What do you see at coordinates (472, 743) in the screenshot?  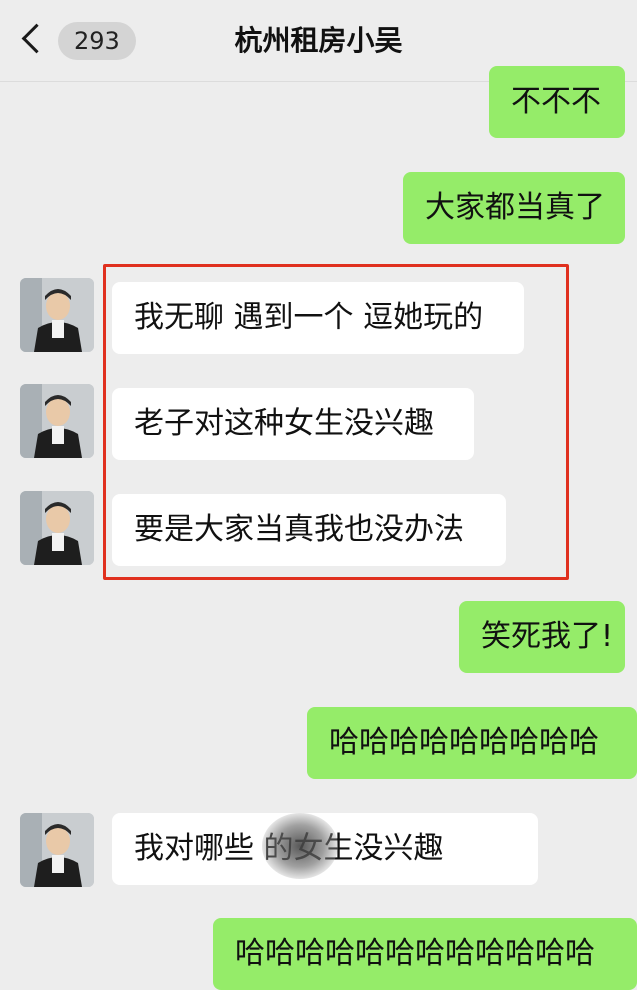 I see `outgoing-message-bubble: 哈哈哈哈哈哈哈哈哈` at bounding box center [472, 743].